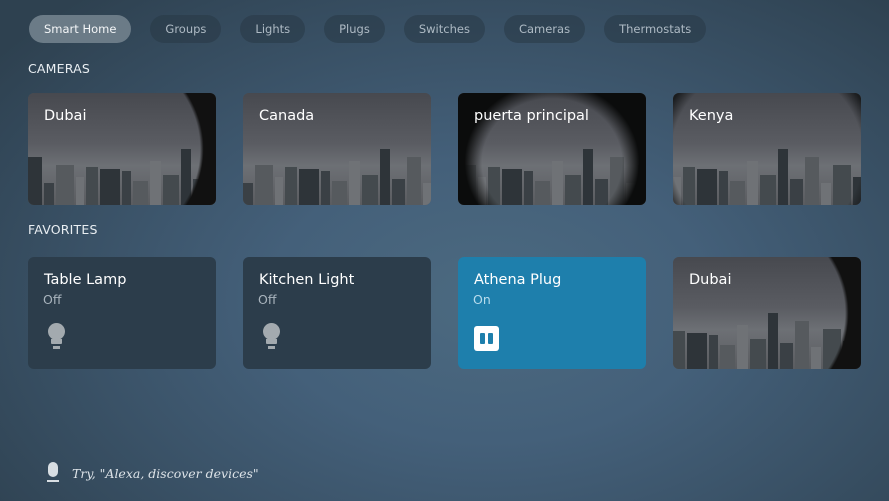 This screenshot has width=889, height=501. I want to click on device-status: On, so click(482, 299).